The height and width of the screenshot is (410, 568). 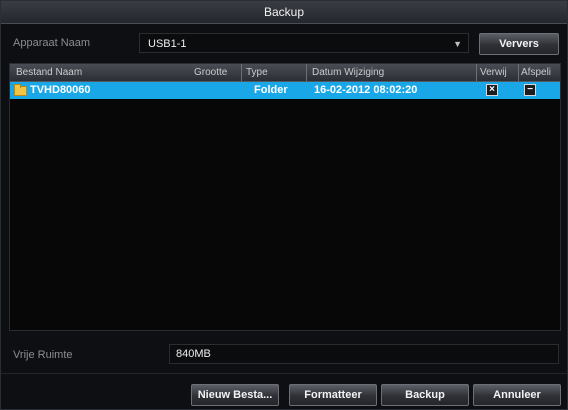 I want to click on device-name-label: Apparaat Naam, so click(x=52, y=43).